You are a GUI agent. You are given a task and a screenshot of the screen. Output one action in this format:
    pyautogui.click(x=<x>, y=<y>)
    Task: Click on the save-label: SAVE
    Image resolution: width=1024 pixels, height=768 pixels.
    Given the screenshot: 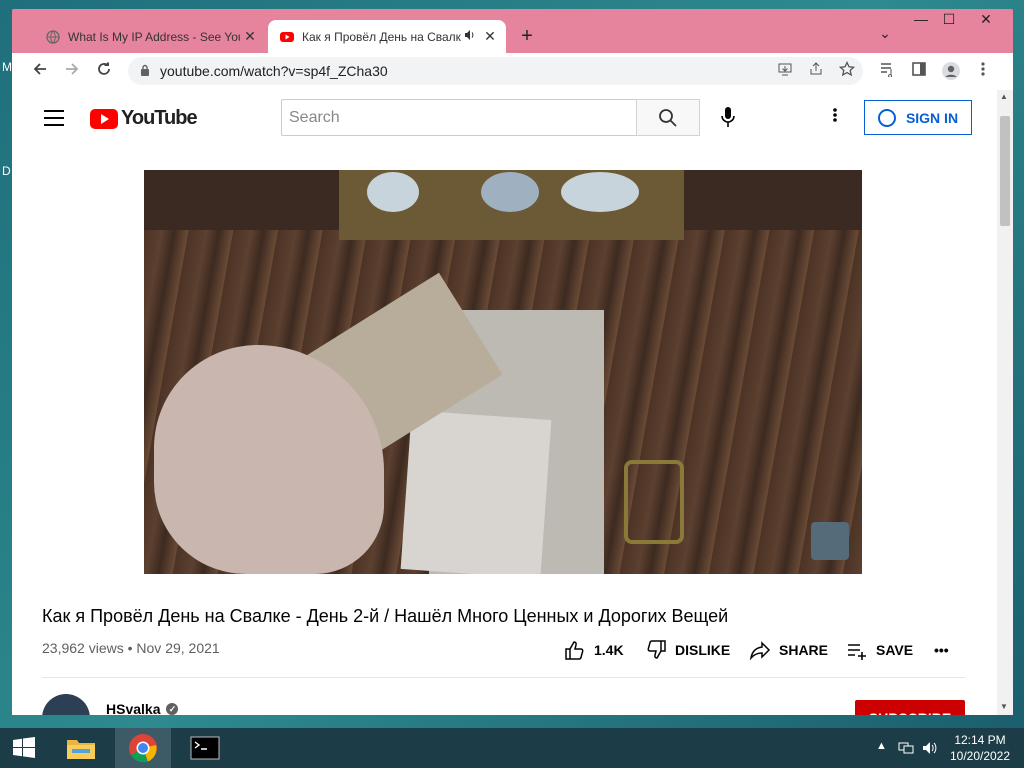 What is the action you would take?
    pyautogui.click(x=895, y=650)
    